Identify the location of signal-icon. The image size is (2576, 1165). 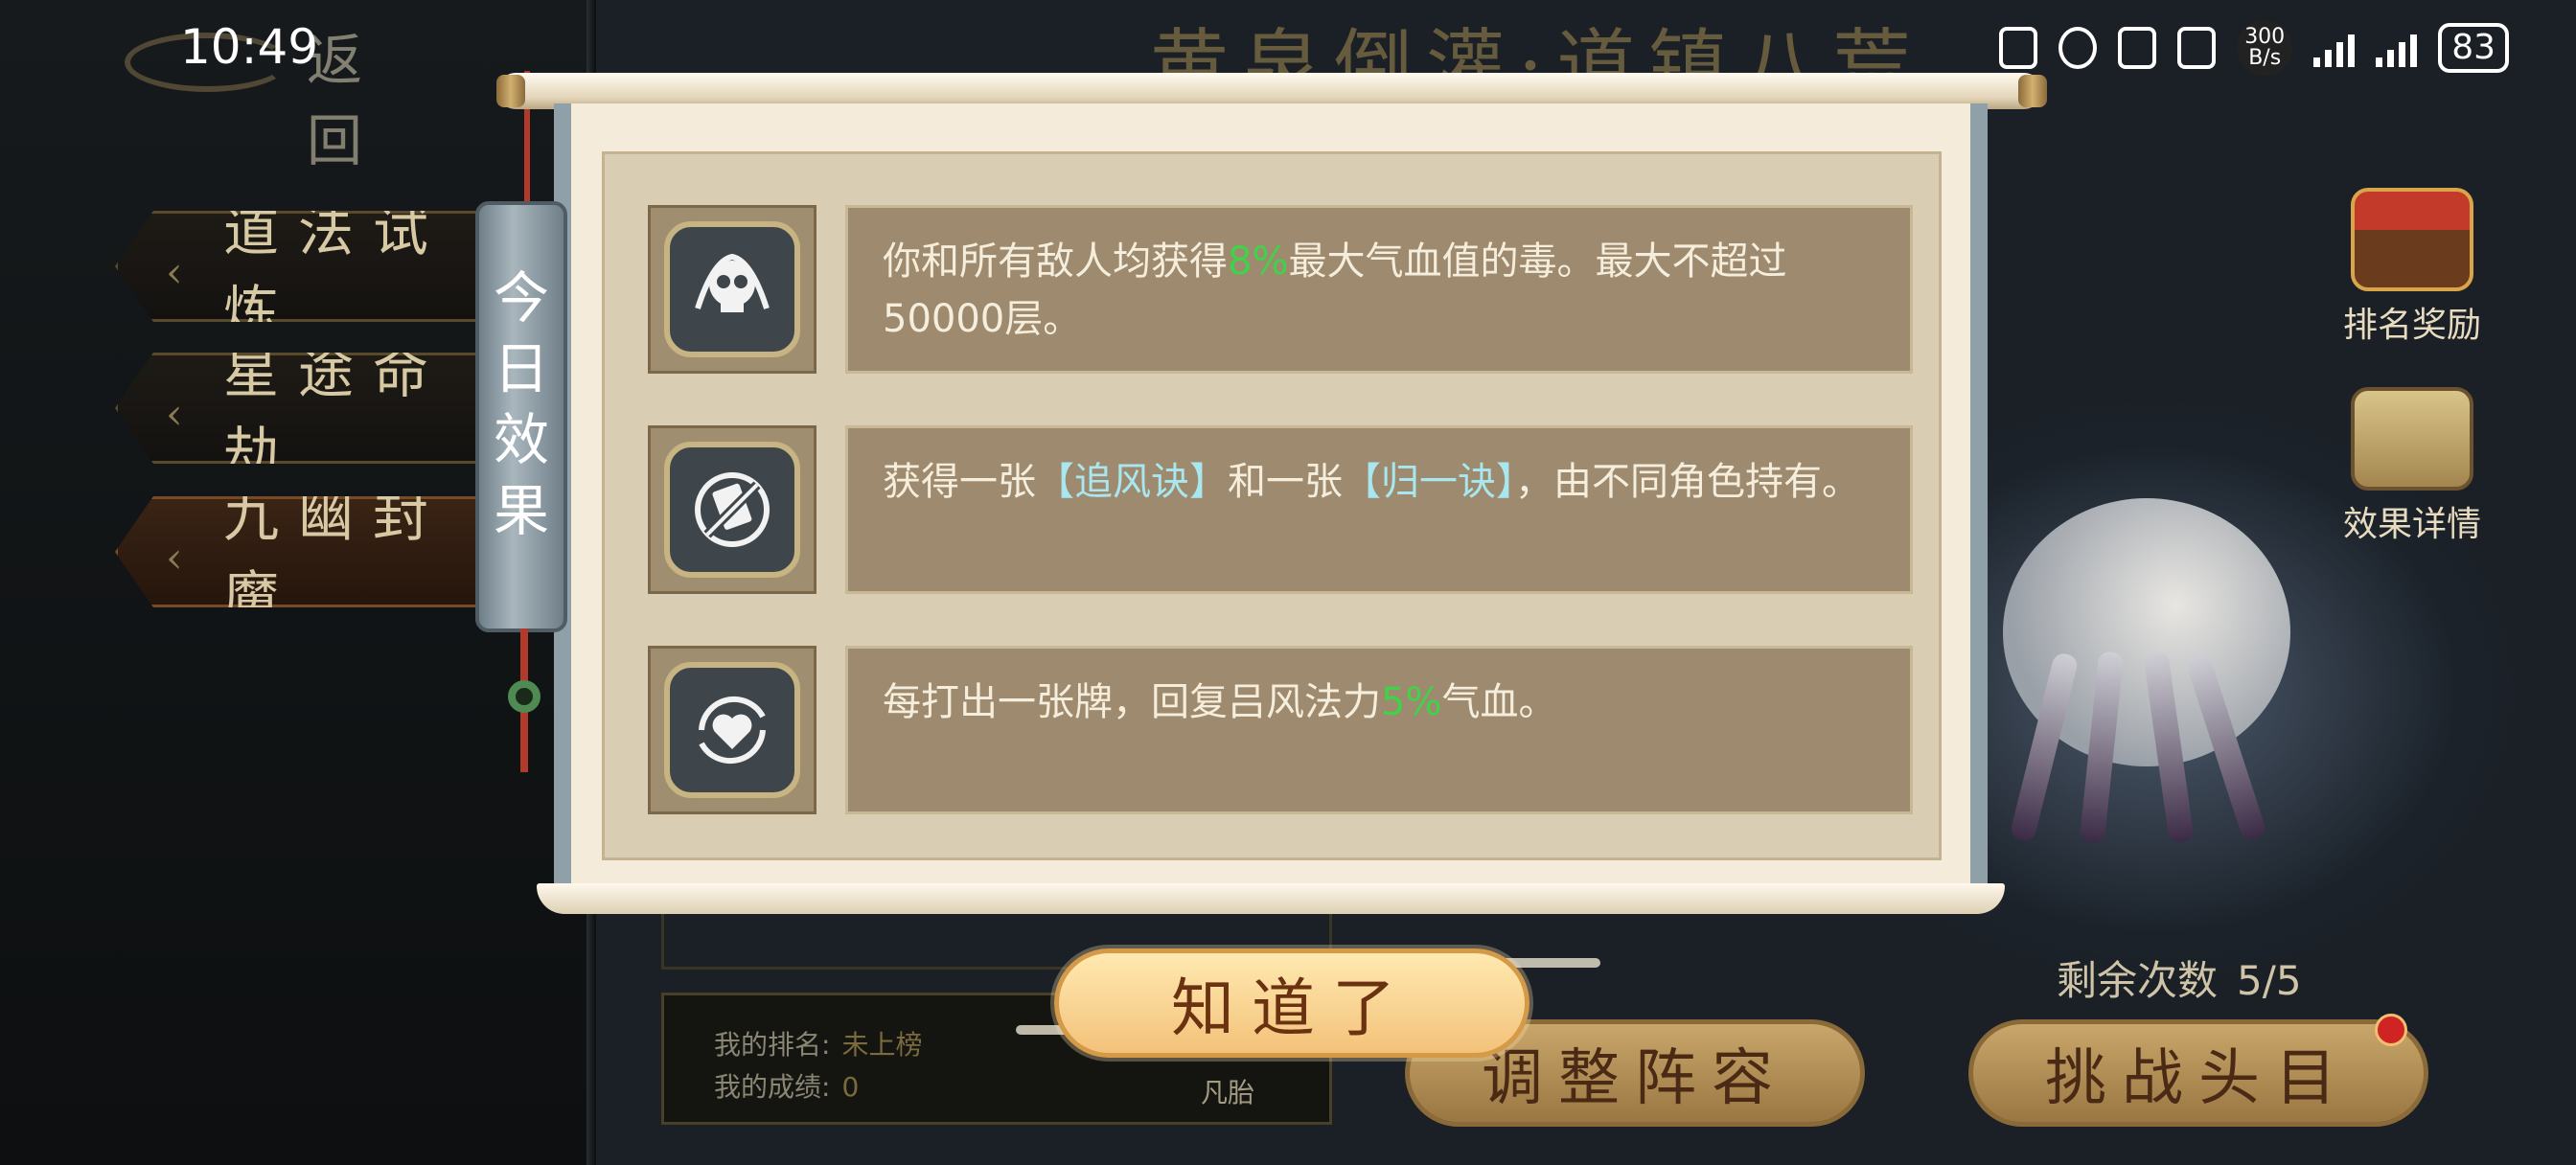
(2334, 48).